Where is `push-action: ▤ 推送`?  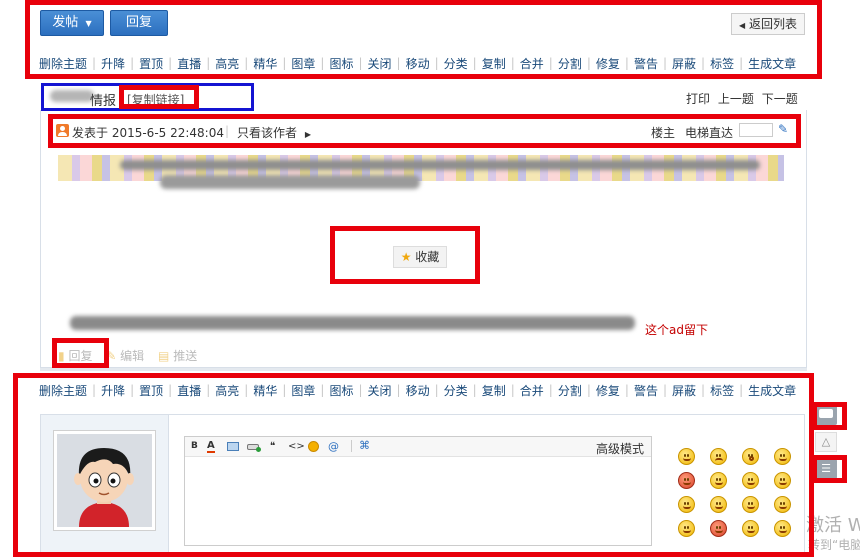 push-action: ▤ 推送 is located at coordinates (177, 356).